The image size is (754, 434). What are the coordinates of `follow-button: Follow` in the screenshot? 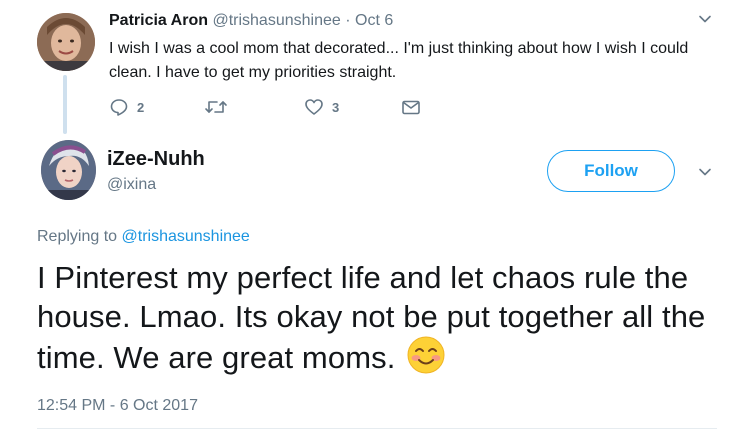 It's located at (611, 171).